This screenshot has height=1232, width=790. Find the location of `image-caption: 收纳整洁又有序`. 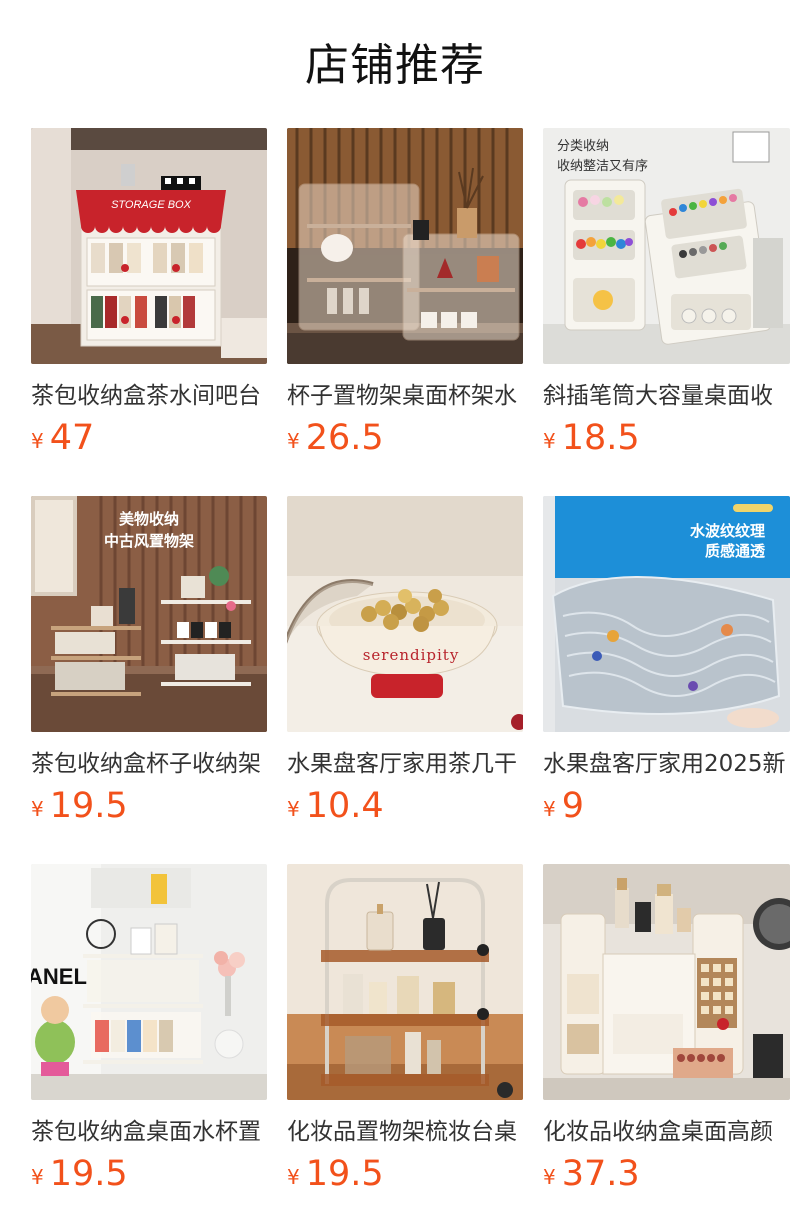

image-caption: 收纳整洁又有序 is located at coordinates (602, 166).